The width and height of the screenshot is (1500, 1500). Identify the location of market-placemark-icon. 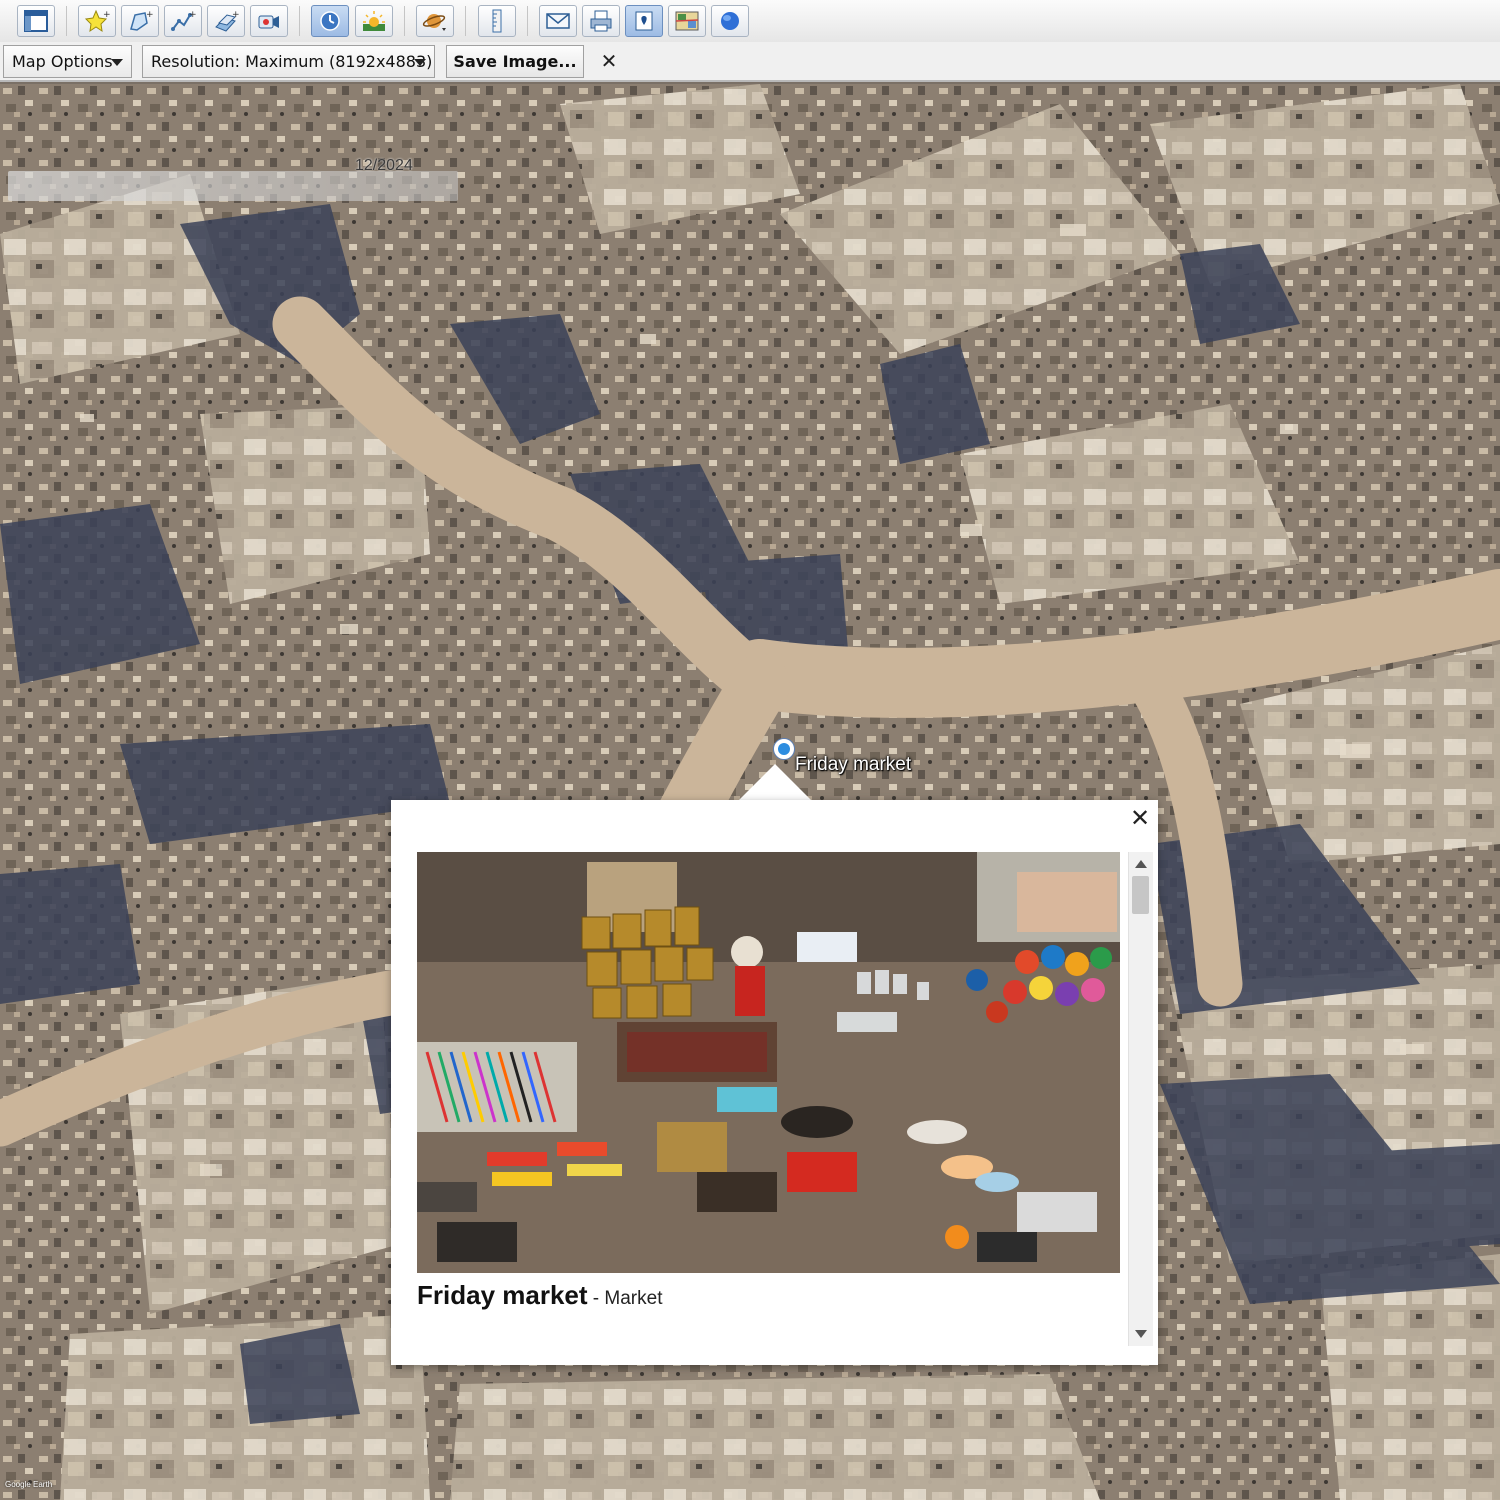
(784, 749).